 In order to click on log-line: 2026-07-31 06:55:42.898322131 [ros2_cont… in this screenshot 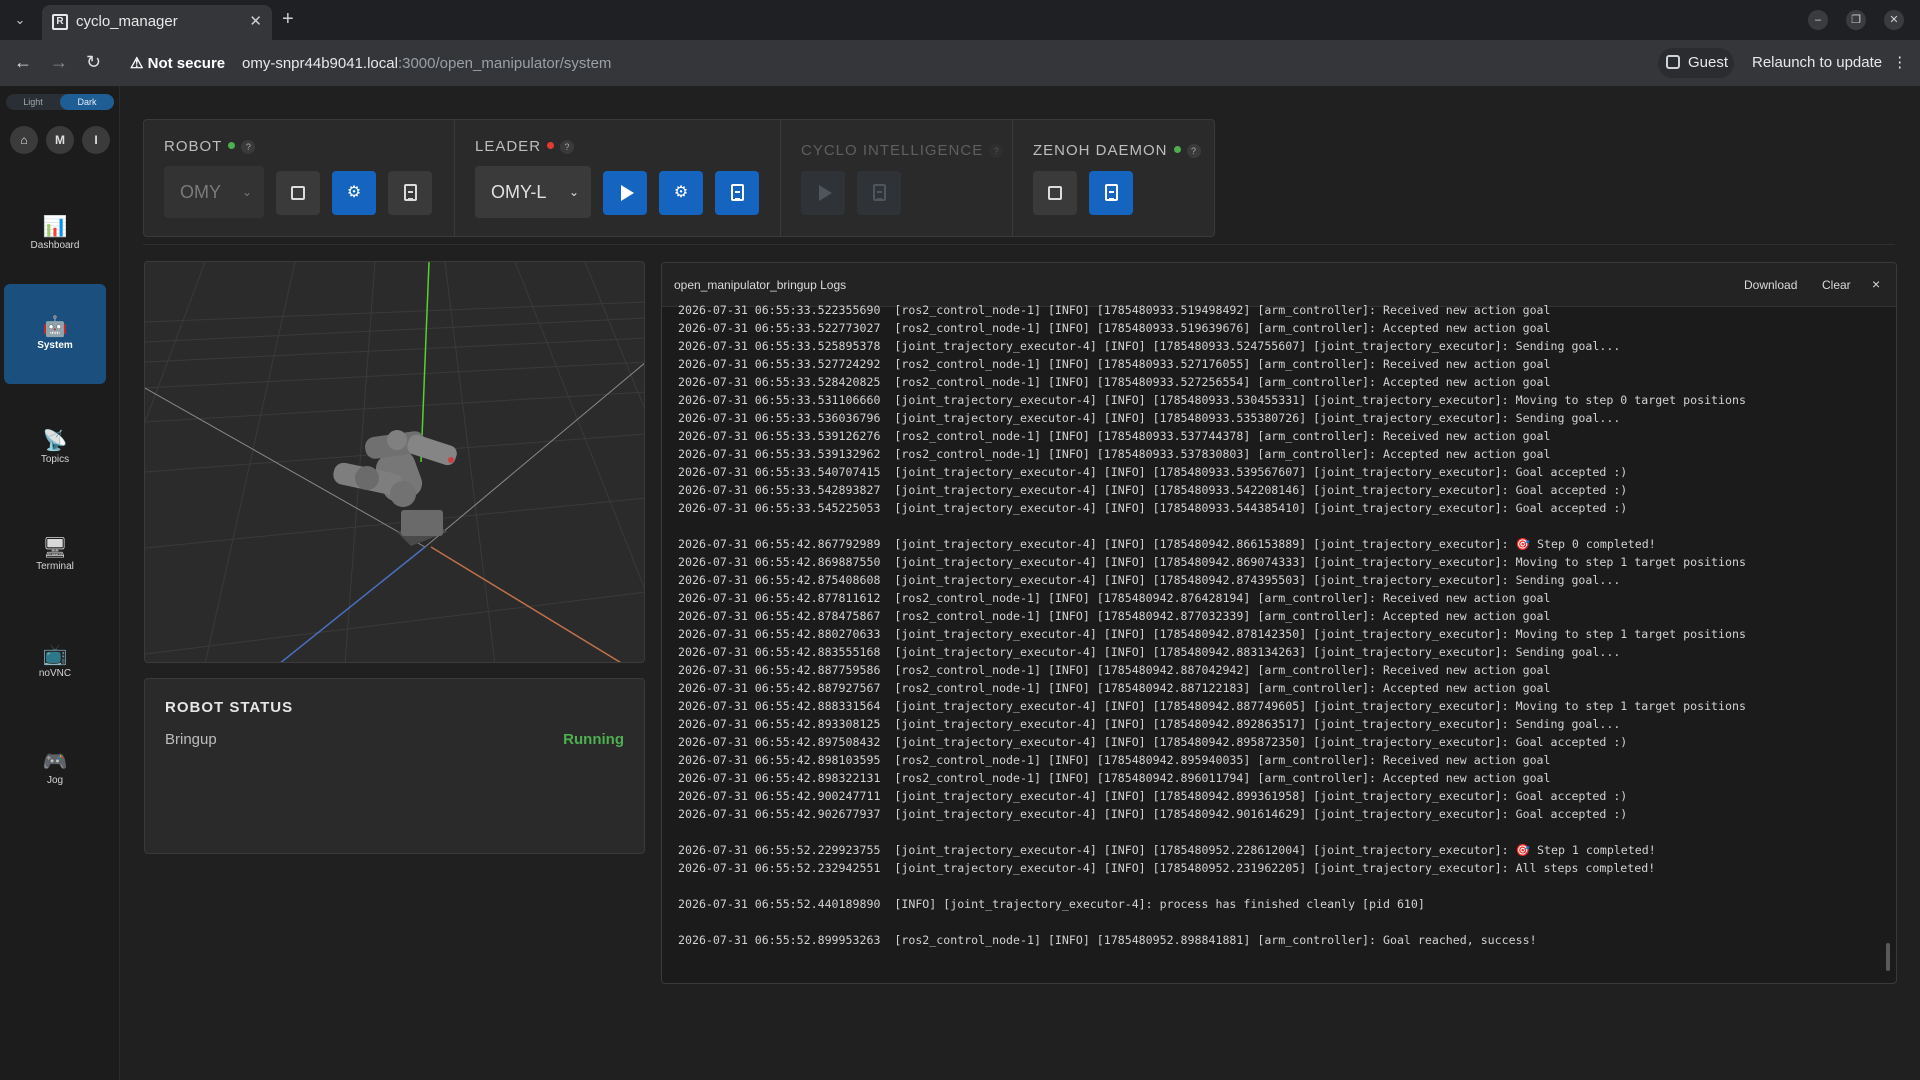, I will do `click(1114, 778)`.